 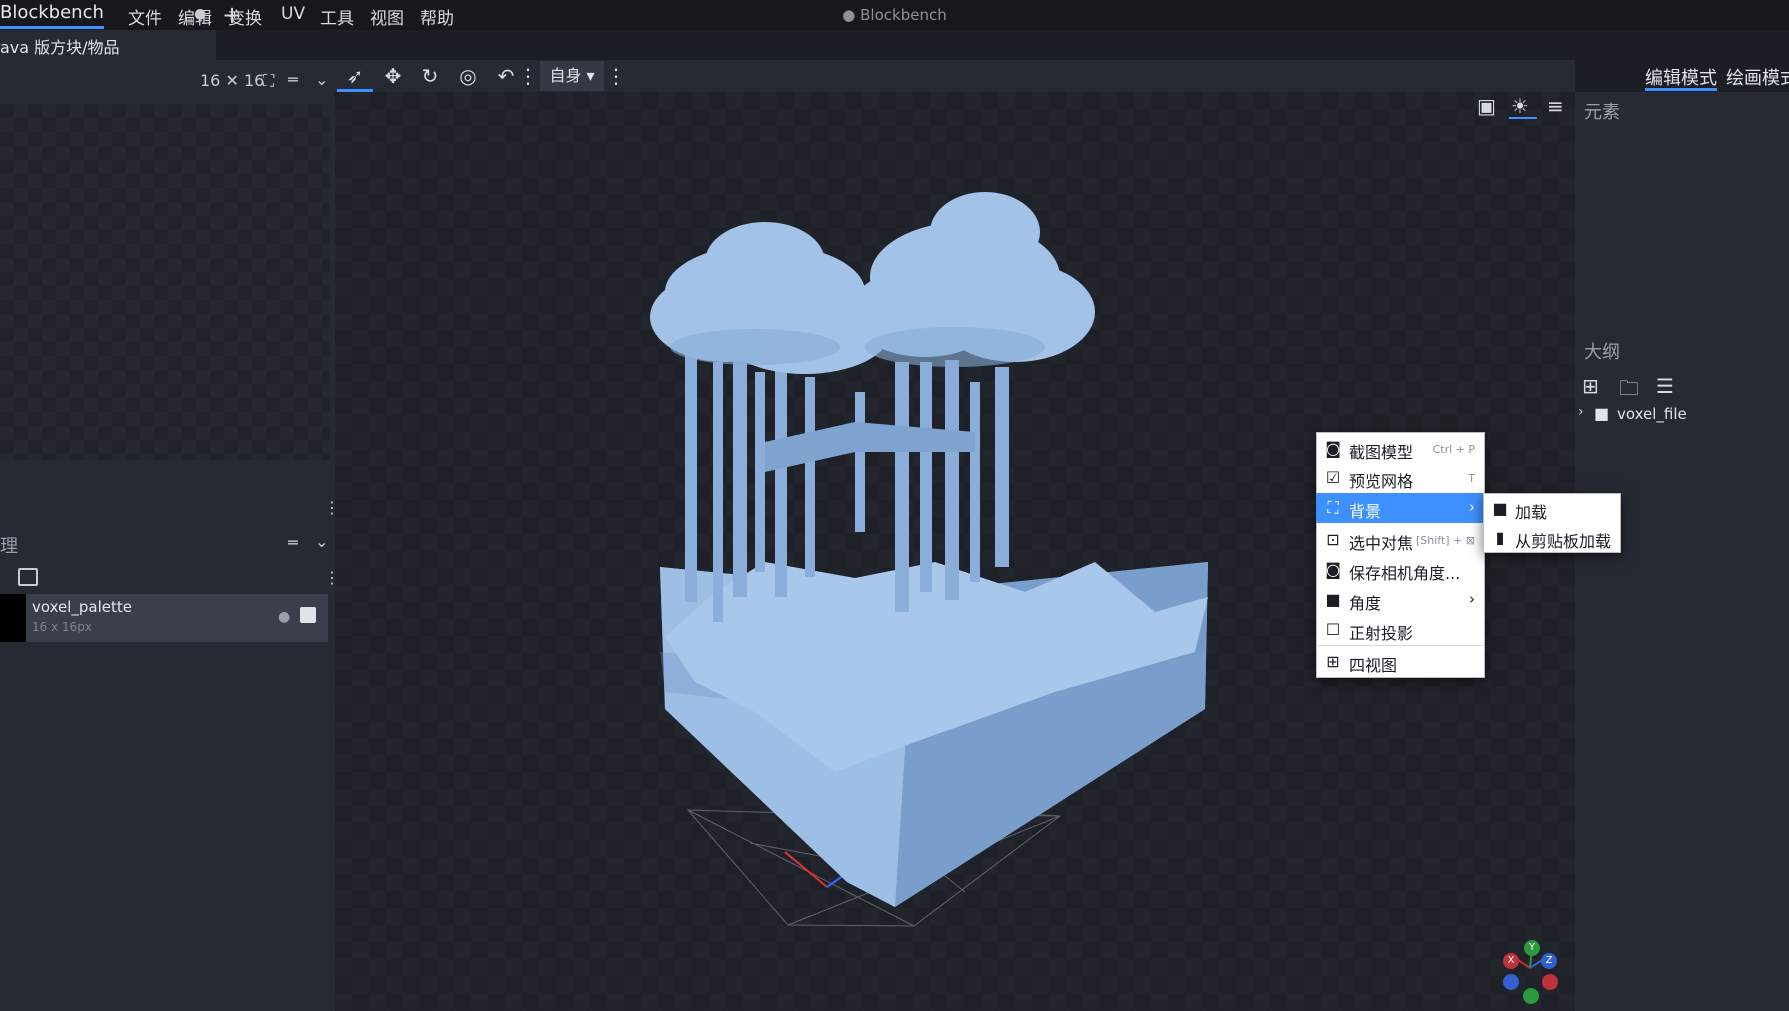 I want to click on tab-bar, so click(x=894, y=45).